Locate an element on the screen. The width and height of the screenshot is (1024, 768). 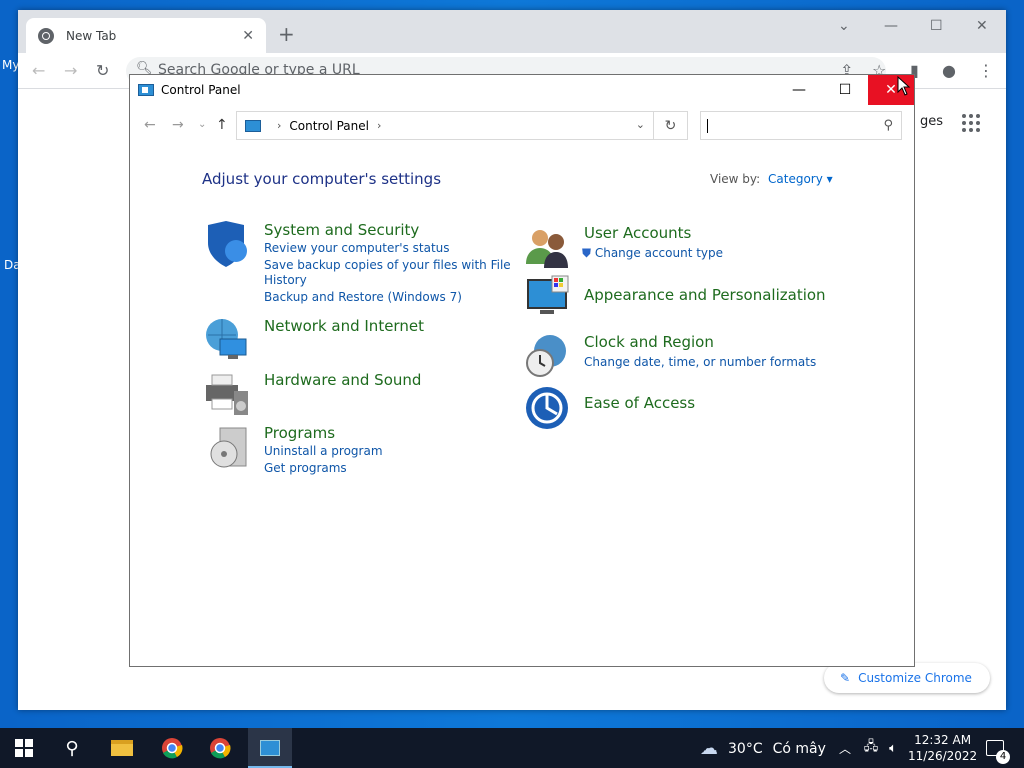
shield-icon is located at coordinates (227, 244).